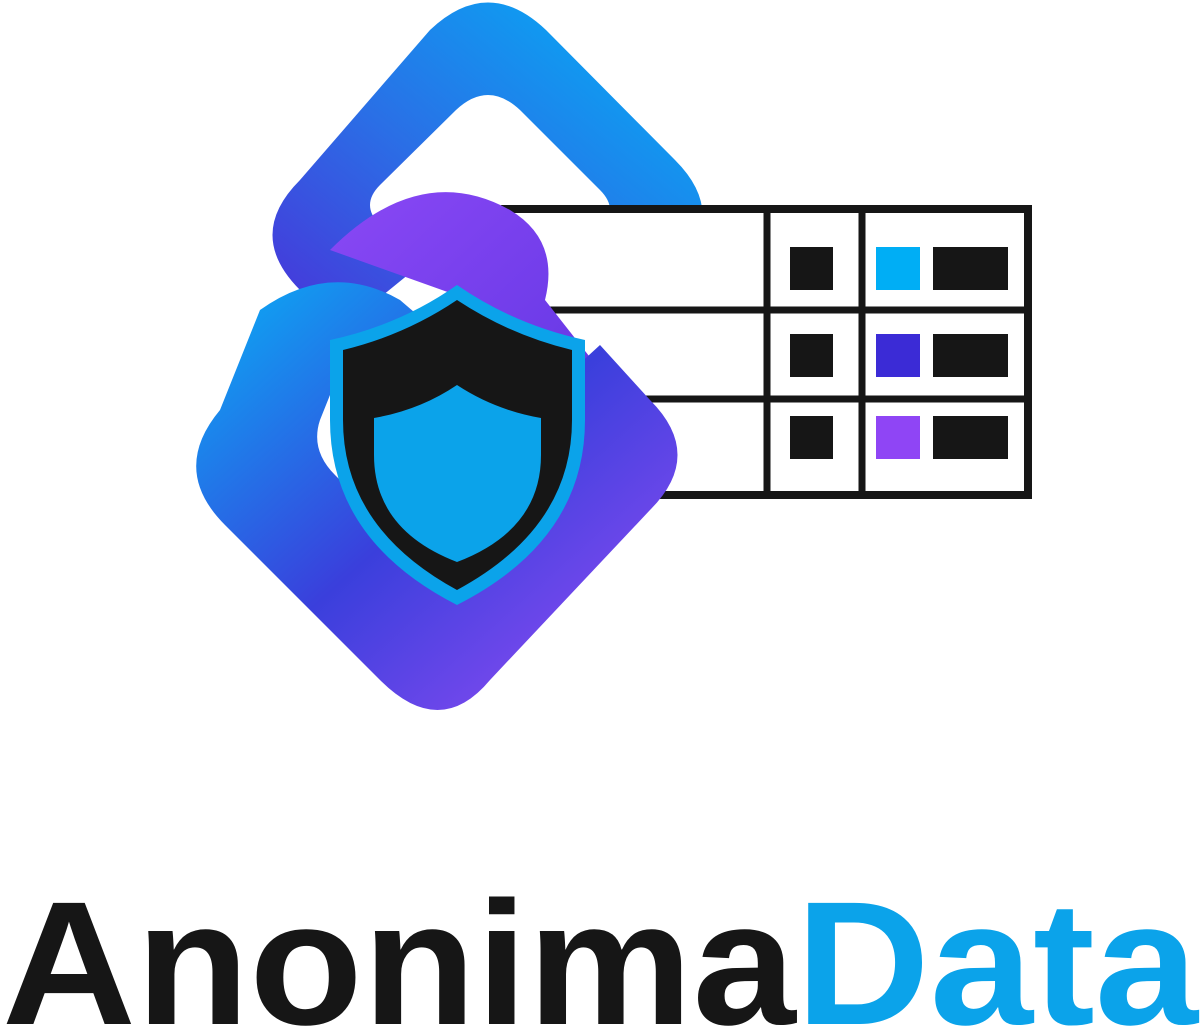 The width and height of the screenshot is (1200, 1032). What do you see at coordinates (399, 949) in the screenshot?
I see `brand-name-part1: Anonima` at bounding box center [399, 949].